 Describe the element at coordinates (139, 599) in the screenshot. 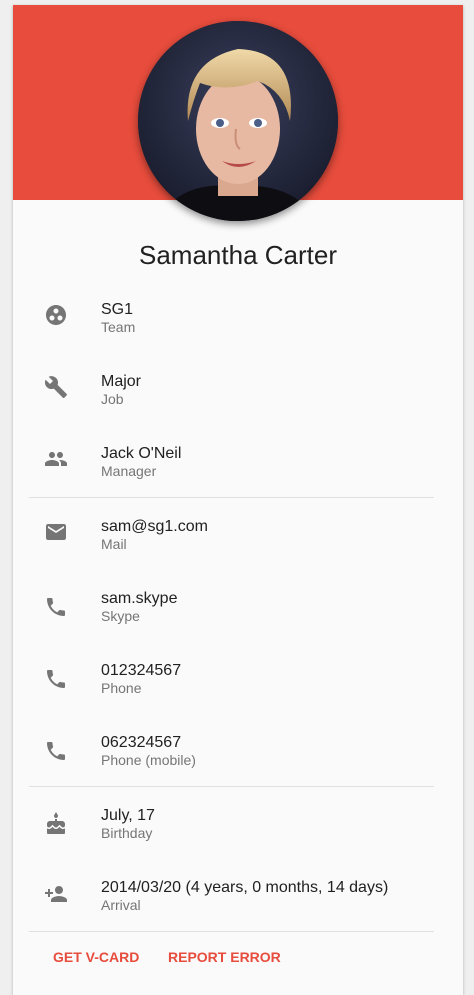

I see `detail-value: sam.skype` at that location.